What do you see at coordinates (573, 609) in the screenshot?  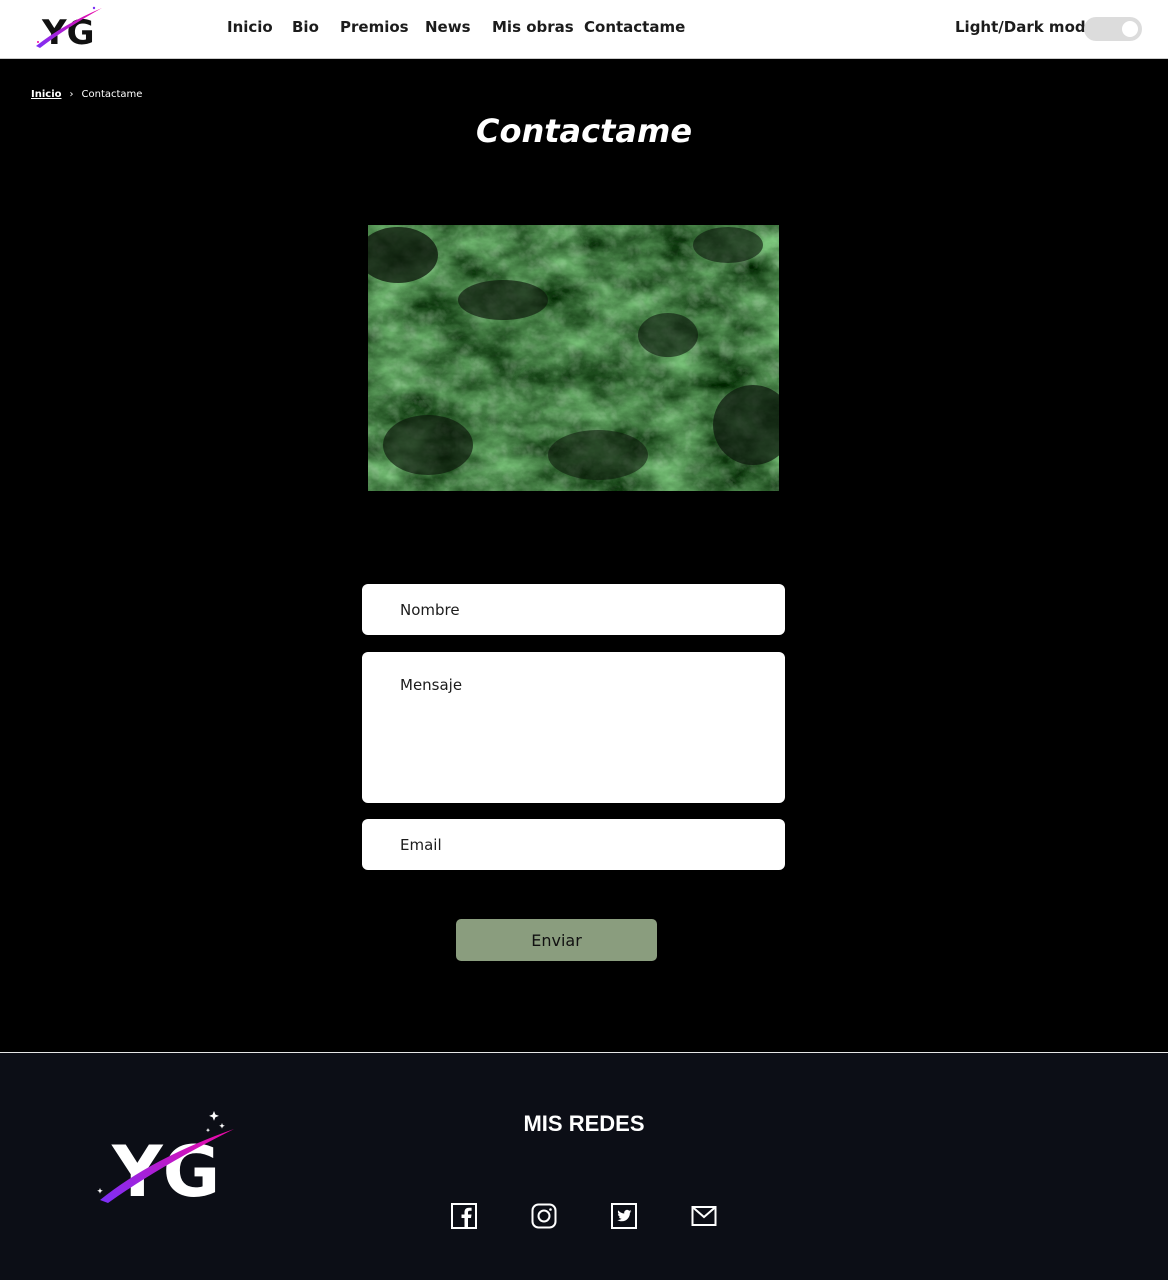 I see `nombre-input` at bounding box center [573, 609].